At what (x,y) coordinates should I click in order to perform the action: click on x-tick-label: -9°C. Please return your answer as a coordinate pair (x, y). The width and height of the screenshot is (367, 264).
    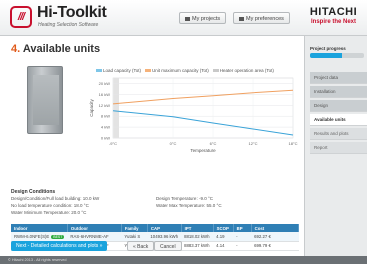
    Looking at the image, I should click on (113, 143).